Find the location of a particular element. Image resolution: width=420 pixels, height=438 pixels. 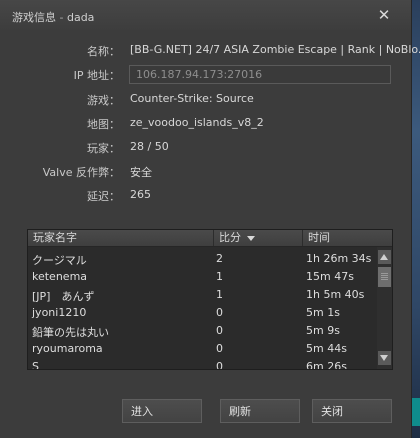

column-header-time: 时间 is located at coordinates (339, 238).